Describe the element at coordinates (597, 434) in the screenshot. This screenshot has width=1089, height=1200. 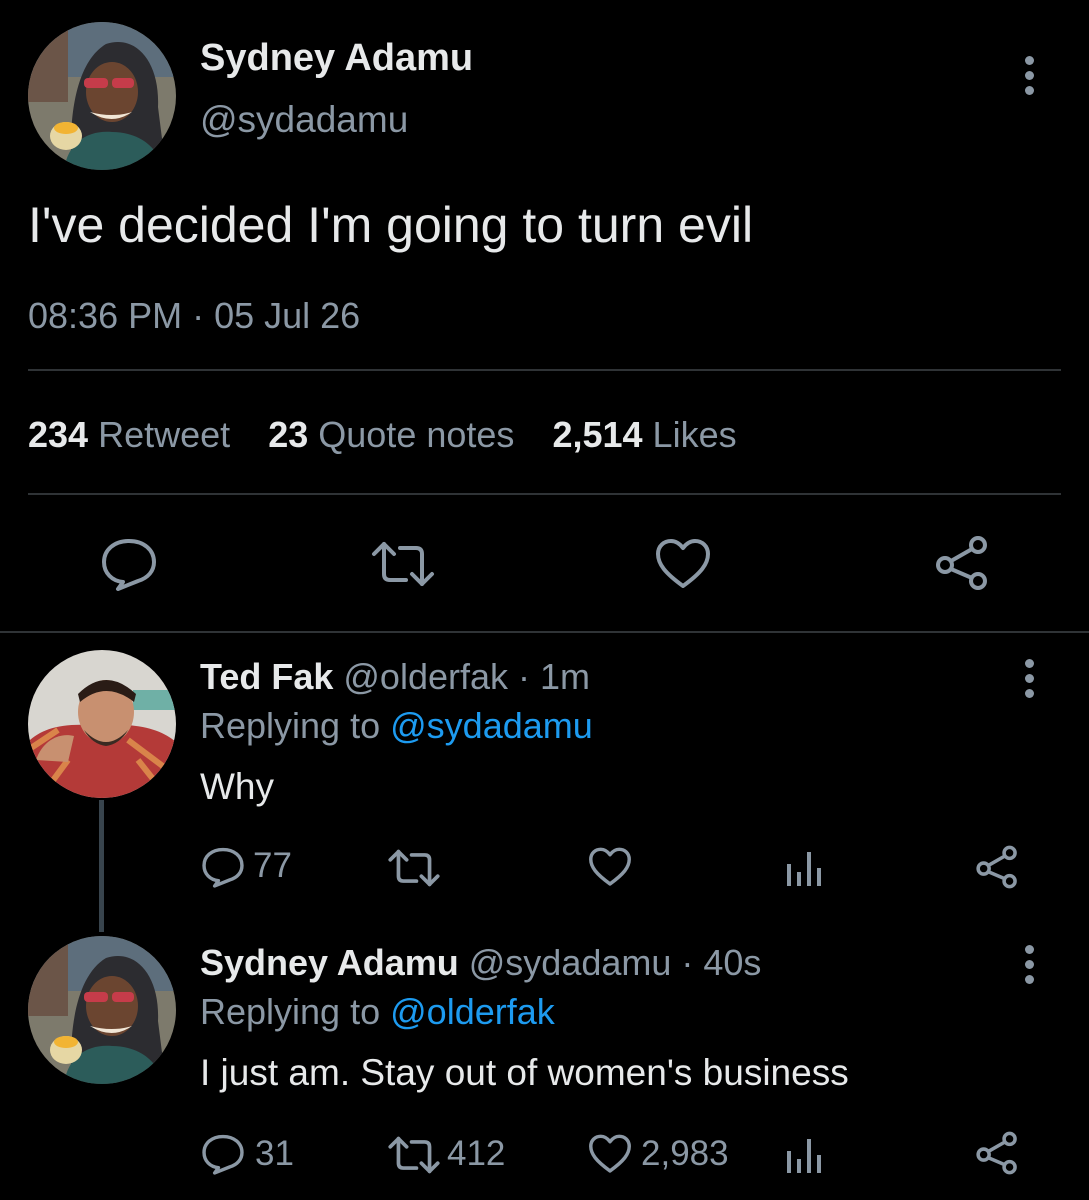
I see `like-count: 2,514` at that location.